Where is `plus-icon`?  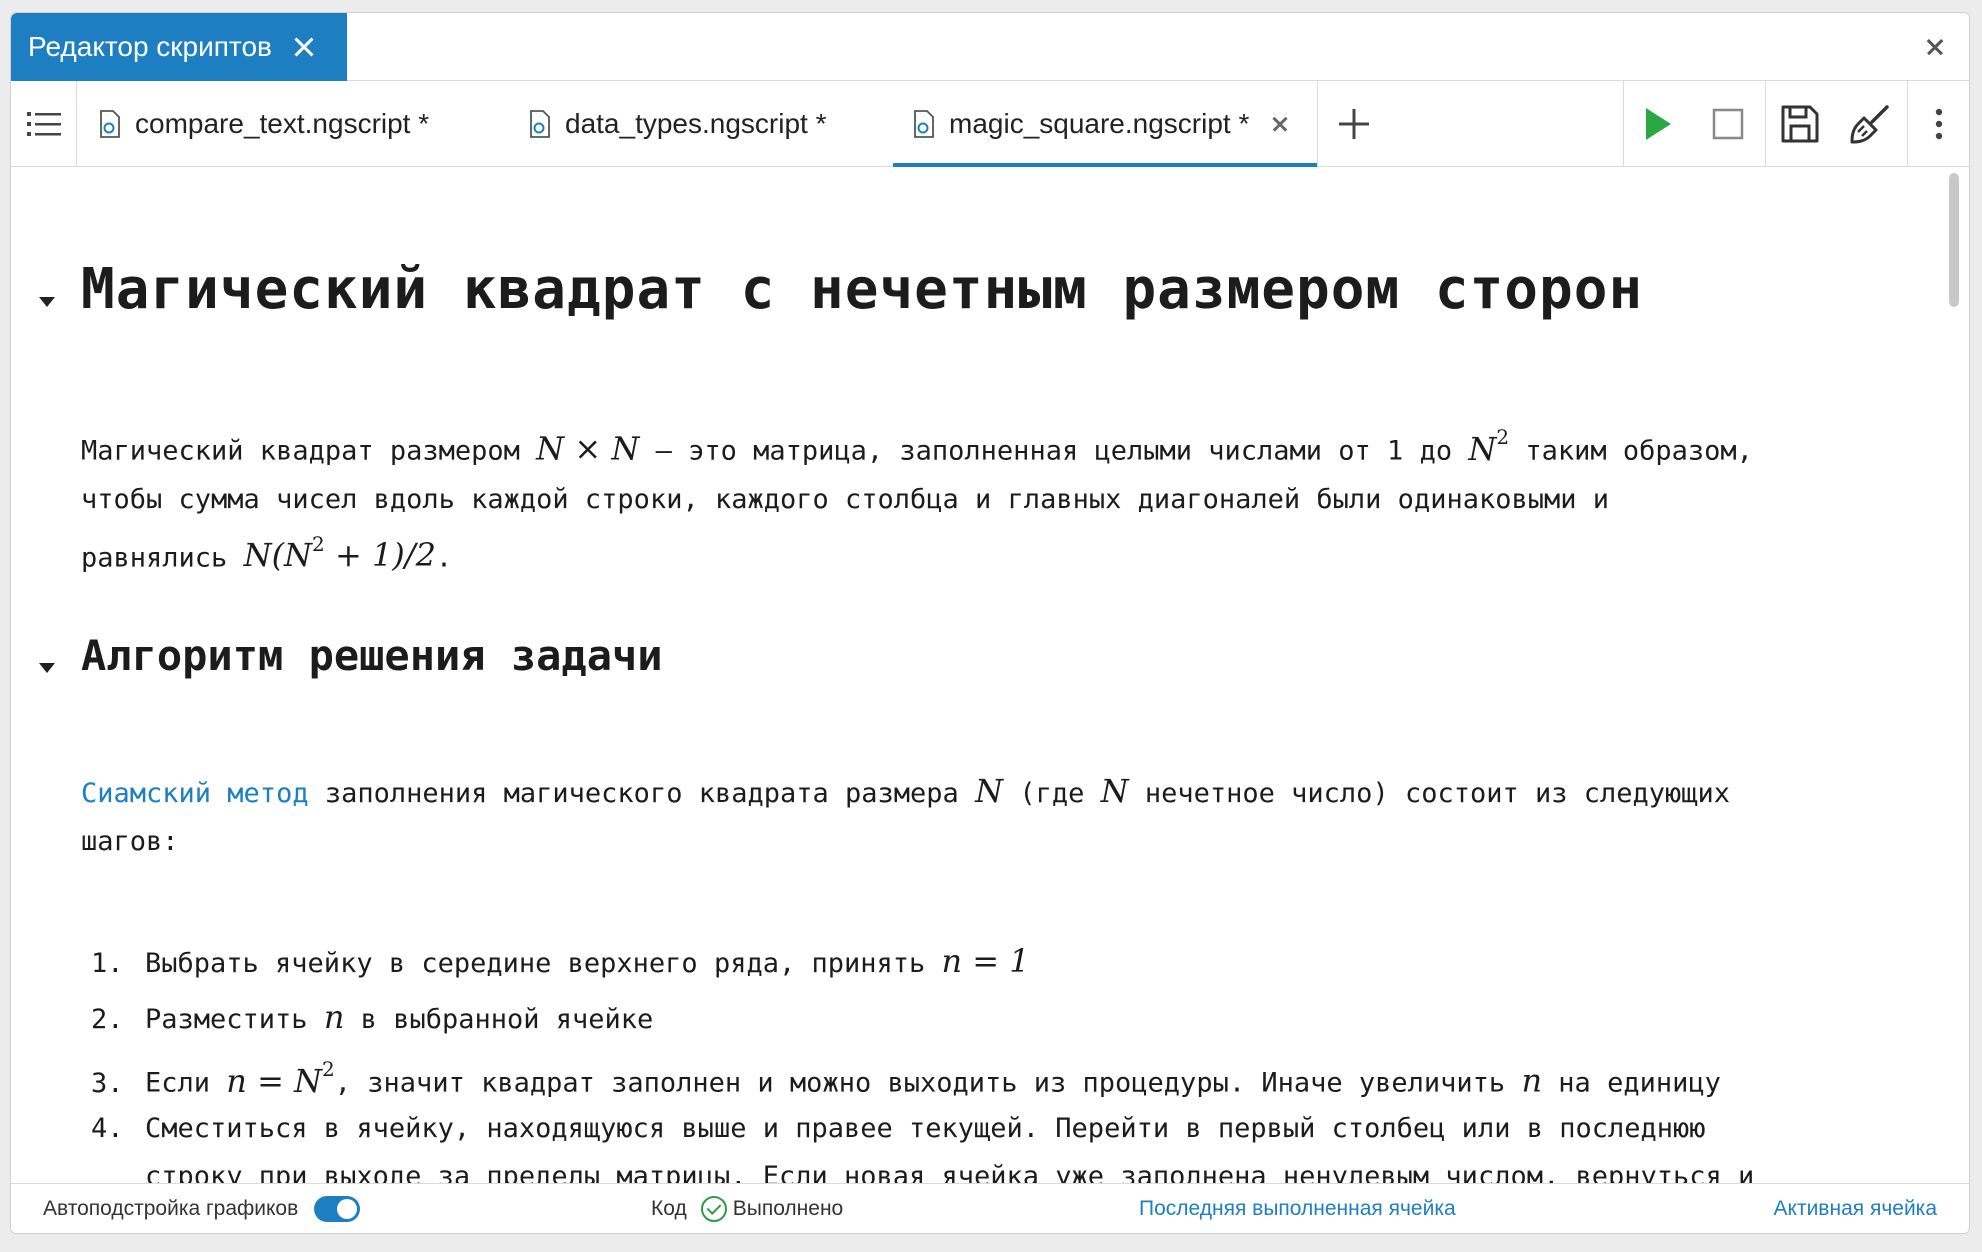 plus-icon is located at coordinates (1354, 124).